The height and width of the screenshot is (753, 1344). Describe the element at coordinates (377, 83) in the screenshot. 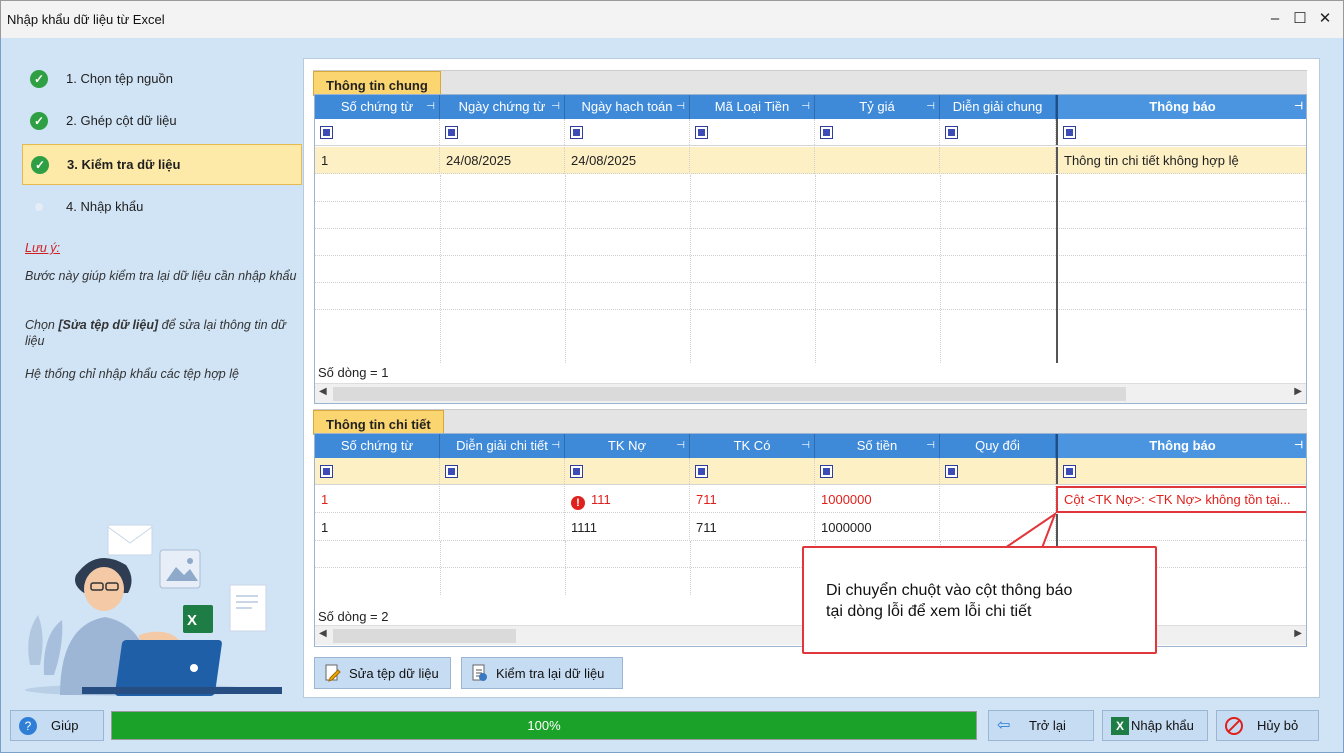

I see `tab-general-info: Thông tin chung` at that location.